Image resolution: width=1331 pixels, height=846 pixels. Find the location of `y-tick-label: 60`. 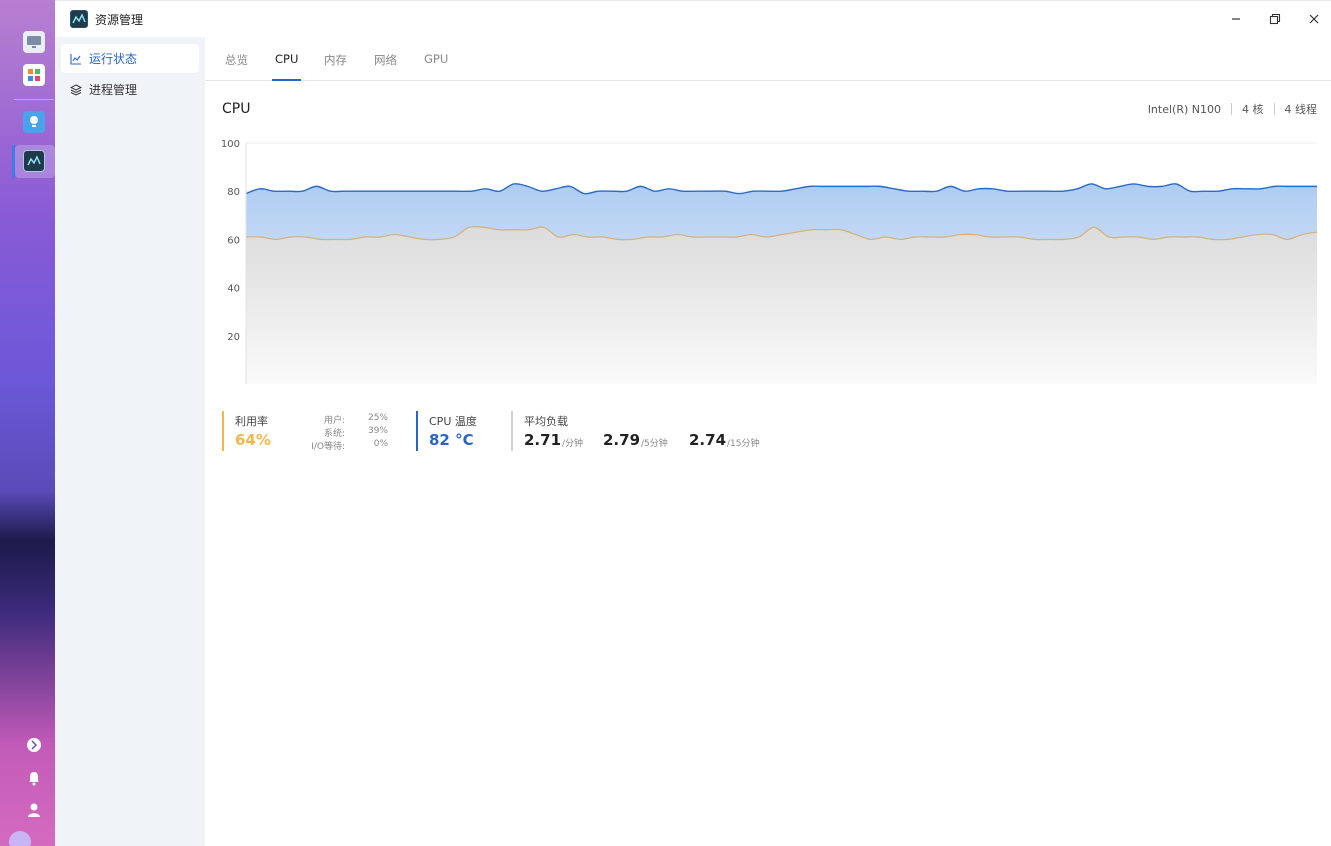

y-tick-label: 60 is located at coordinates (233, 240).